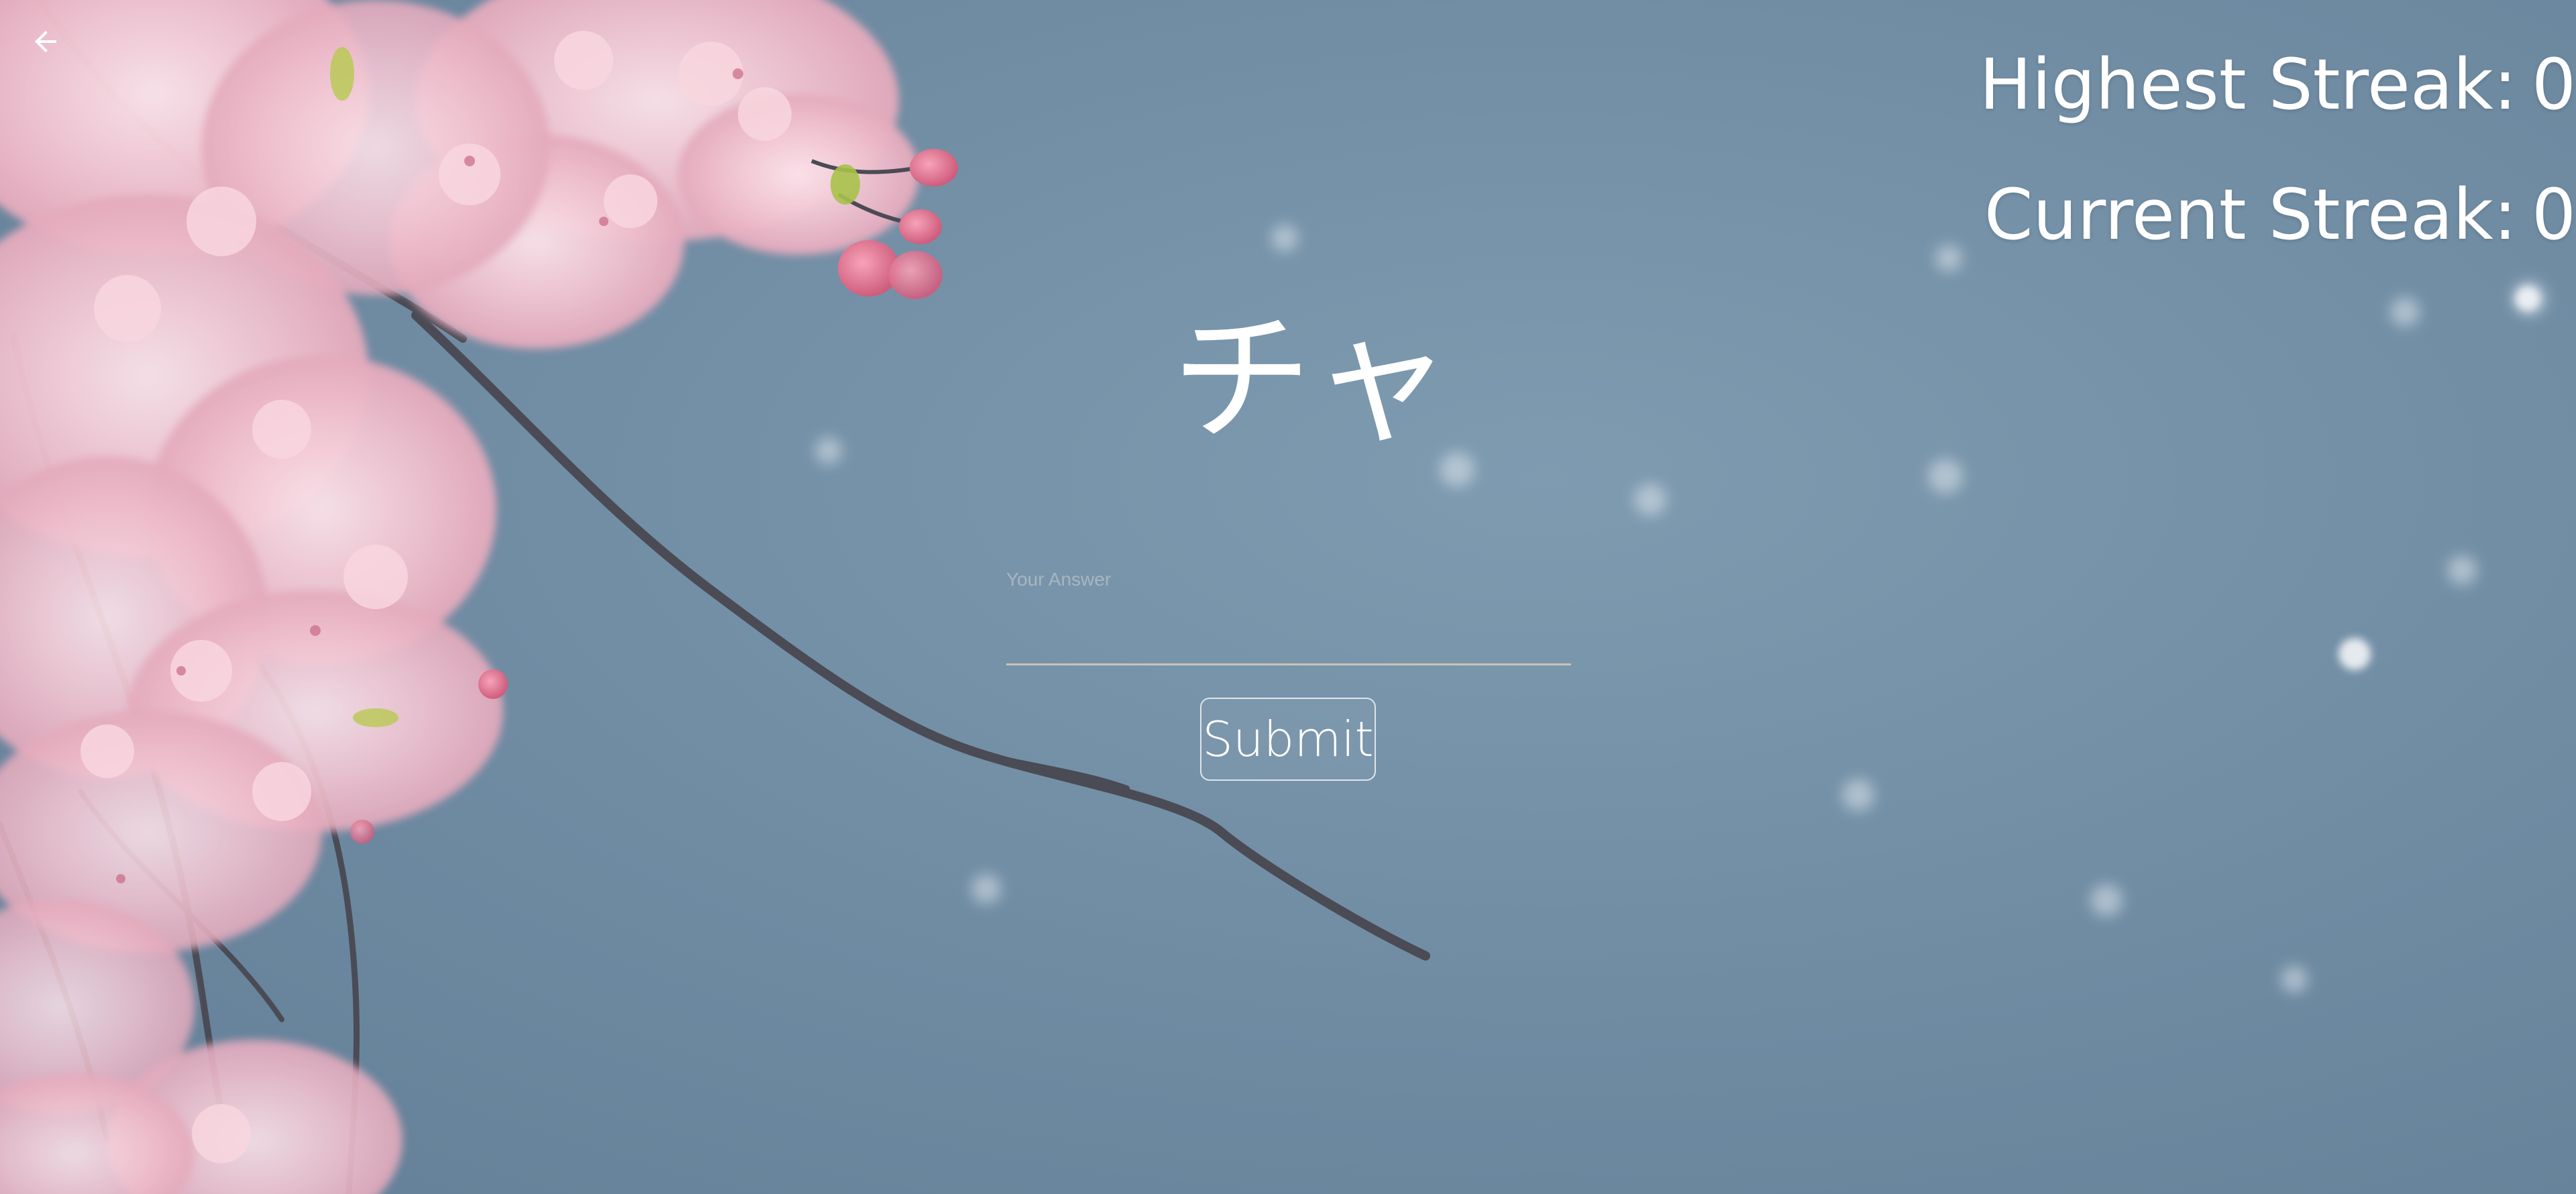 The image size is (2576, 1194). I want to click on quiz-character: チャ, so click(1311, 379).